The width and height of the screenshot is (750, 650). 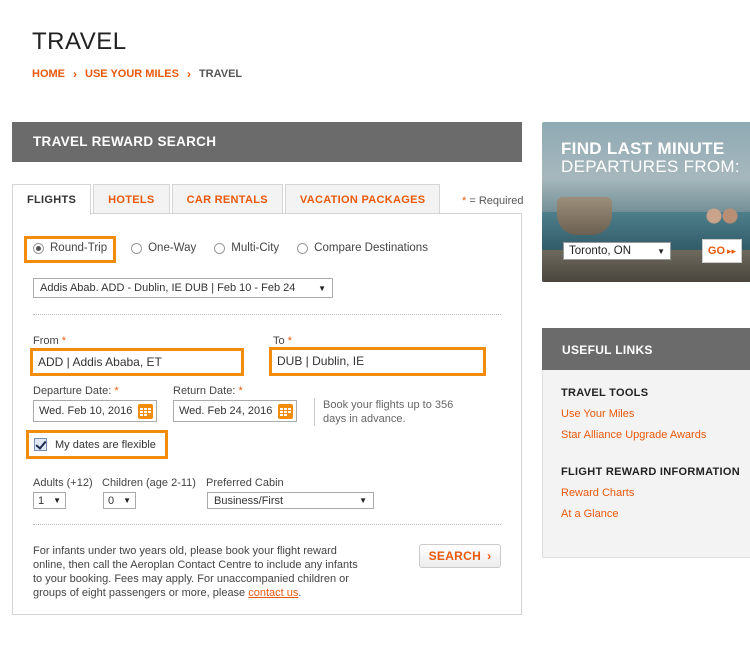 I want to click on required-note: * = Required, so click(x=493, y=201).